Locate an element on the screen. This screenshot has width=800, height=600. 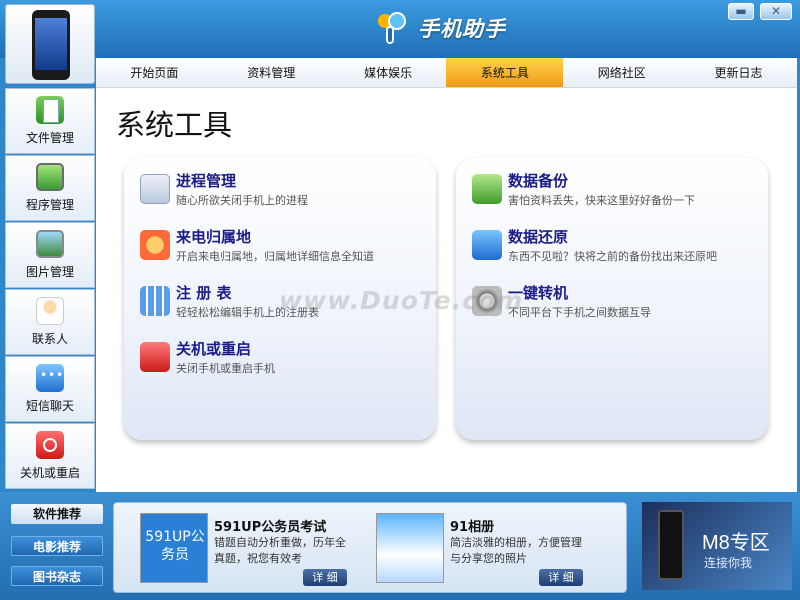
app-thumbnail is located at coordinates (410, 548).